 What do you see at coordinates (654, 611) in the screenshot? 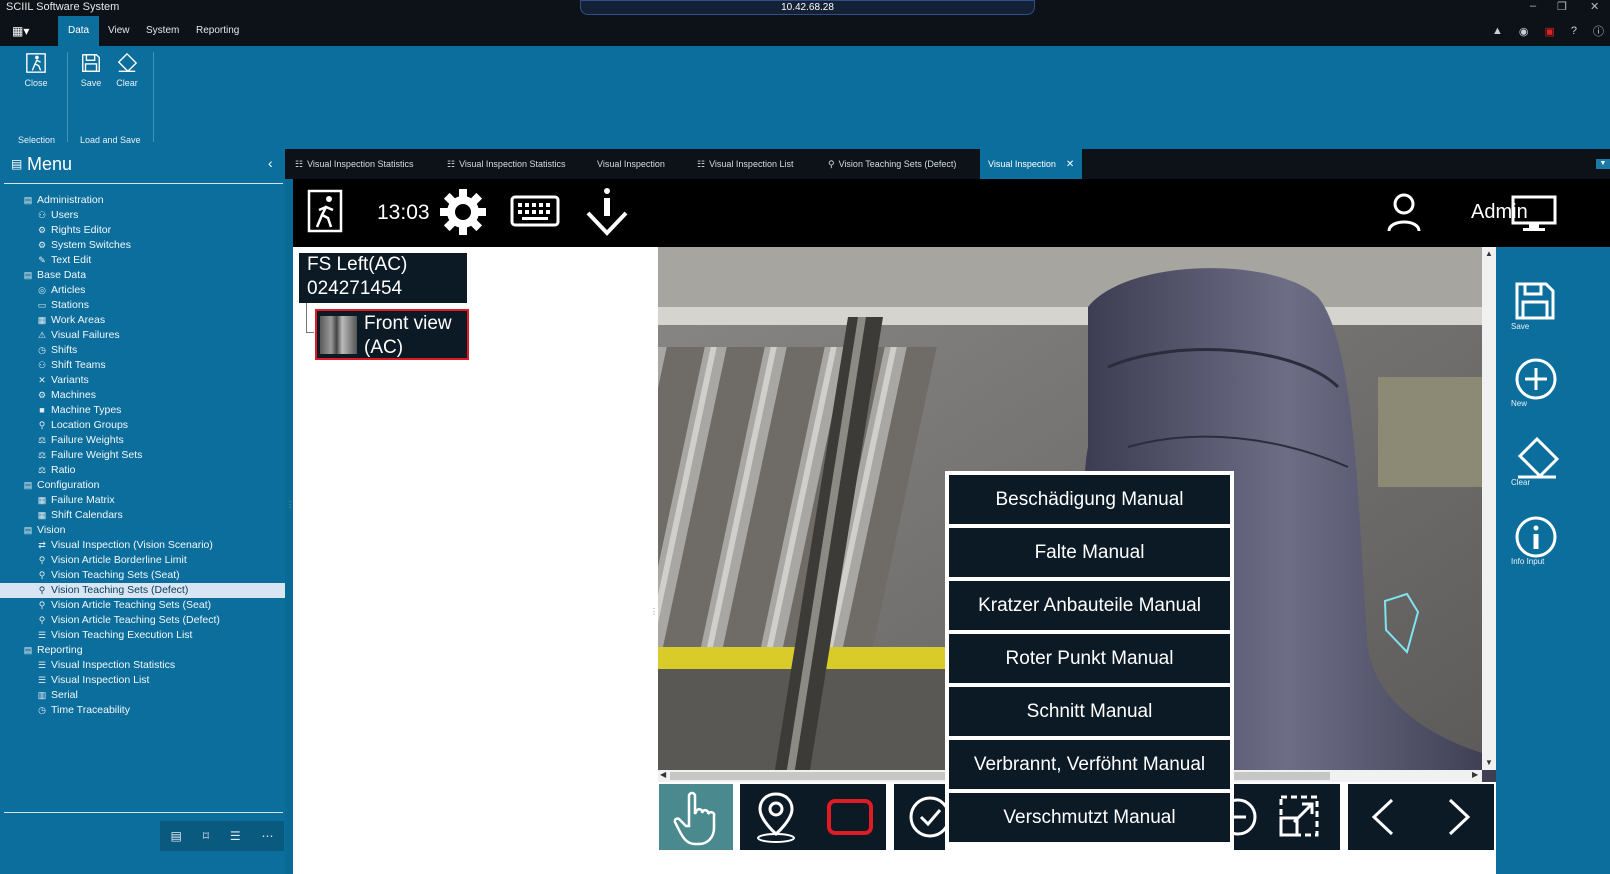
I see `panel-resize-handle: ⋮` at bounding box center [654, 611].